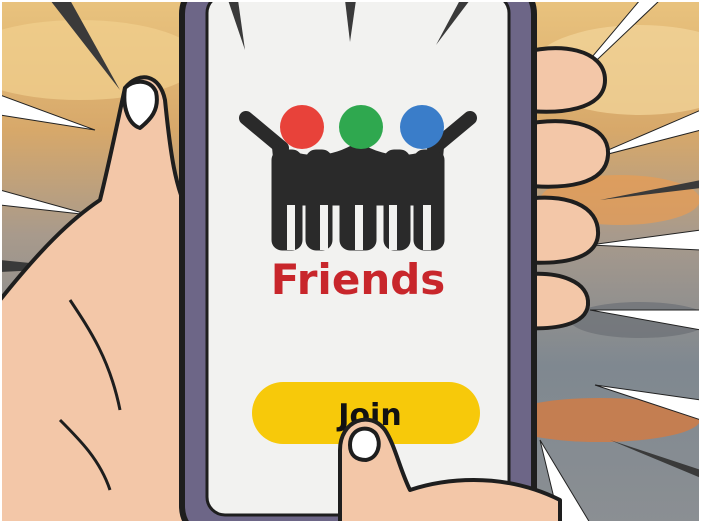 Image resolution: width=701 pixels, height=523 pixels. What do you see at coordinates (422, 127) in the screenshot?
I see `logo-dot-blue` at bounding box center [422, 127].